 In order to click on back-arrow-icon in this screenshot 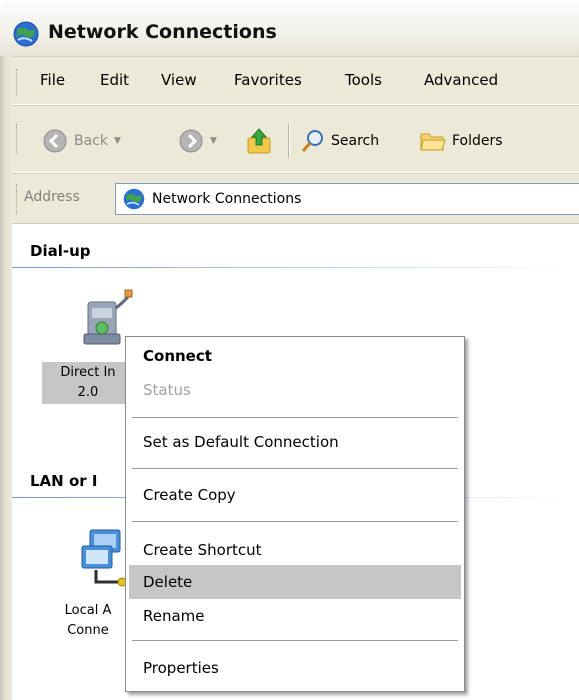, I will do `click(55, 141)`.